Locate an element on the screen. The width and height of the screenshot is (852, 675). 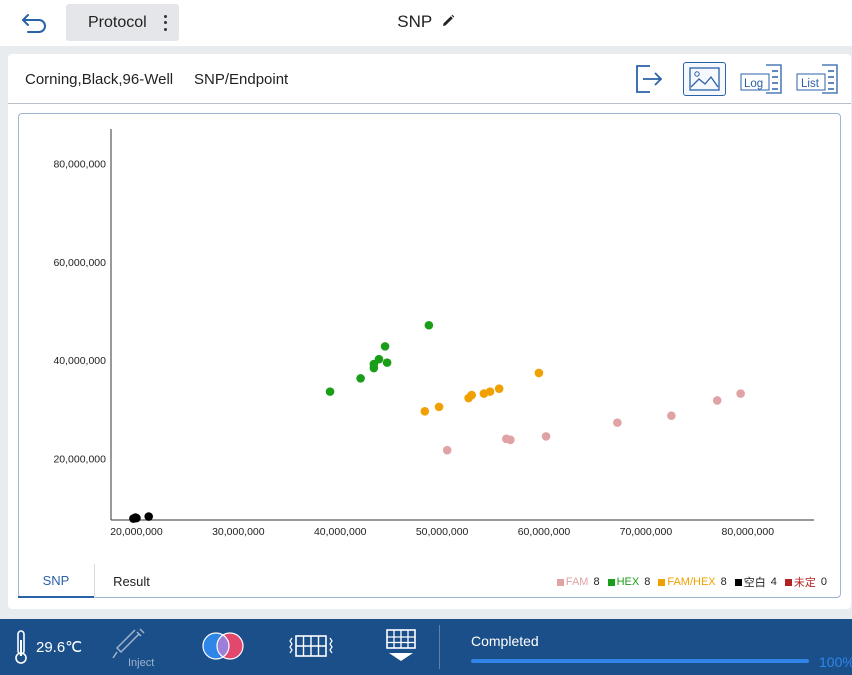
log-list-icon: Log is located at coordinates (761, 79).